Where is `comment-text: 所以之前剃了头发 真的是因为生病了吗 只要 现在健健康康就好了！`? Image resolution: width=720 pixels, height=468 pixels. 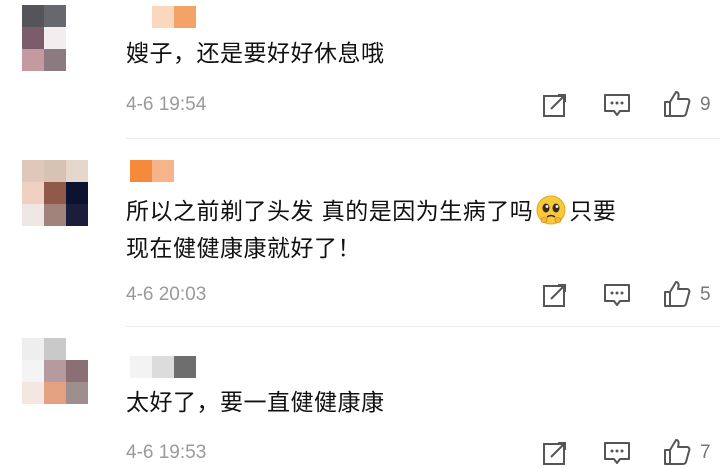
comment-text: 所以之前剃了头发 真的是因为生病了吗 只要 现在健健康康就好了！ is located at coordinates (416, 231).